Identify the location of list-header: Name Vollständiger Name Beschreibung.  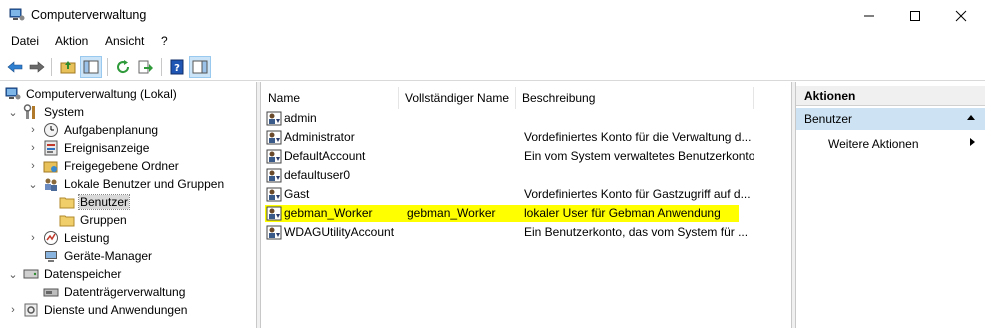
(526, 98).